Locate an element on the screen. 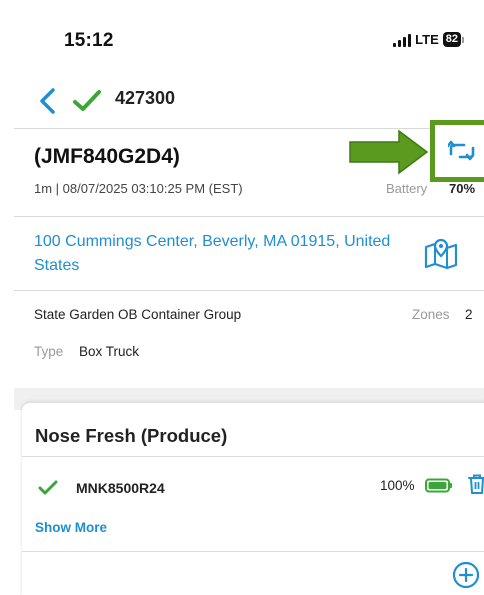 This screenshot has width=484, height=595. chevron-left-icon is located at coordinates (48, 101).